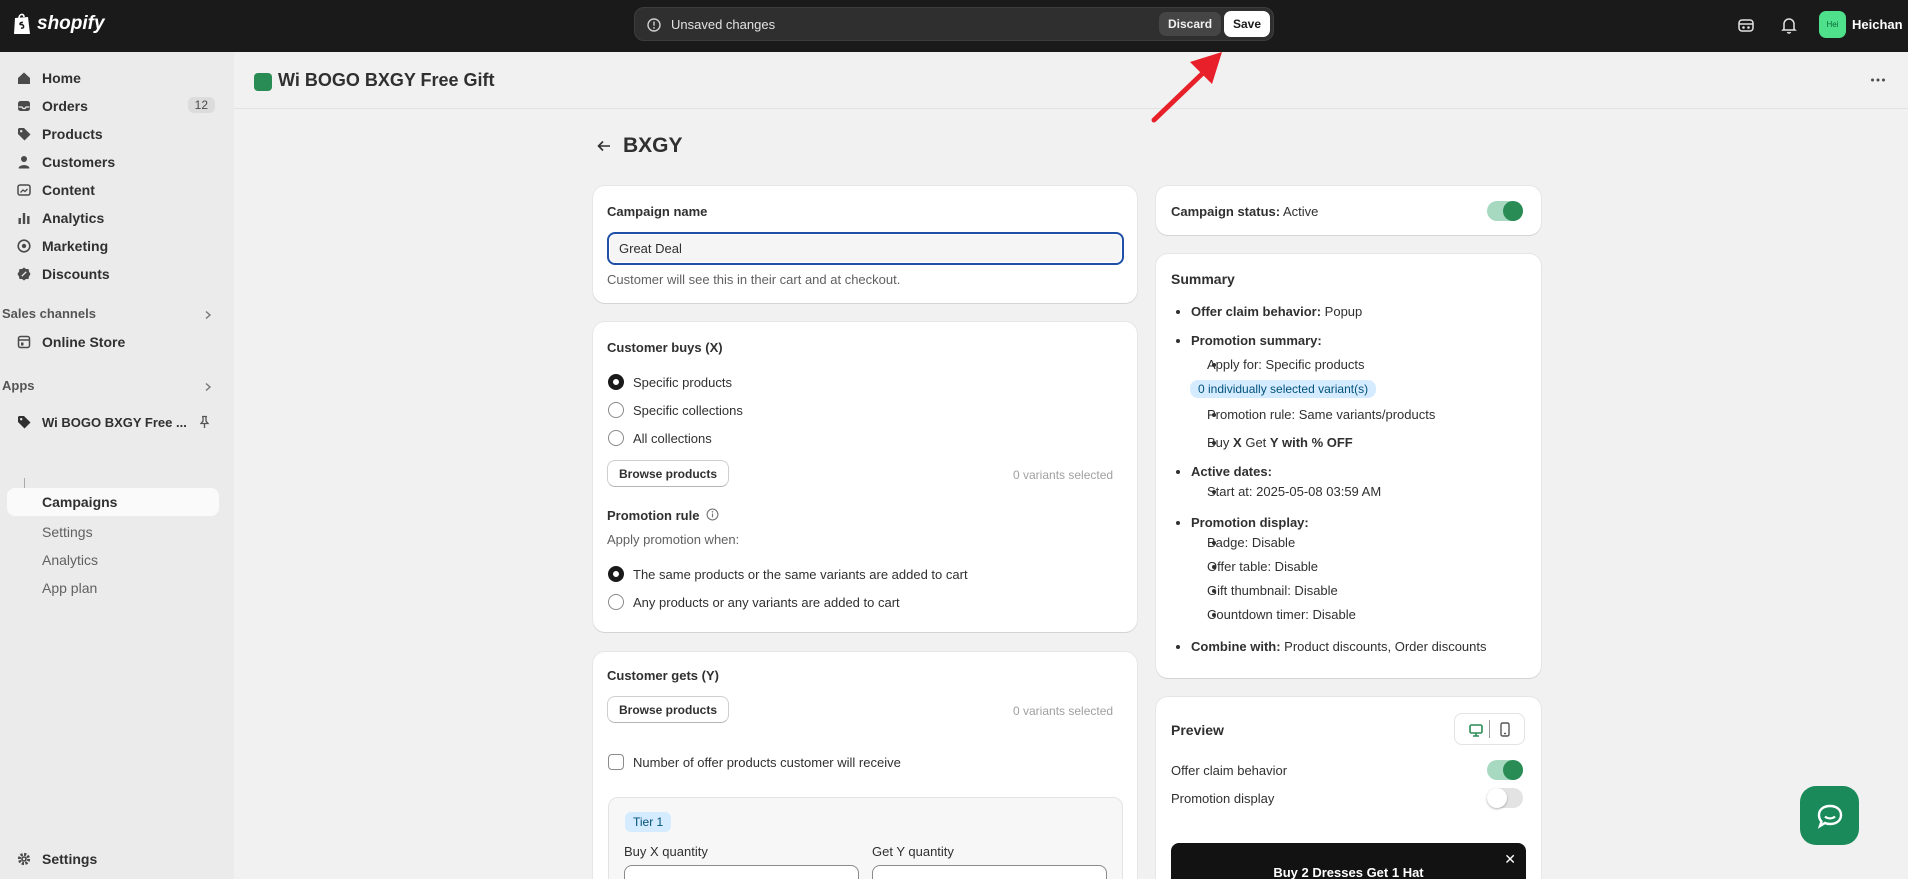 The width and height of the screenshot is (1908, 879). Describe the element at coordinates (1348, 872) in the screenshot. I see `promo-banner-text: Buy 2 Dresses Get 1 Hat` at that location.